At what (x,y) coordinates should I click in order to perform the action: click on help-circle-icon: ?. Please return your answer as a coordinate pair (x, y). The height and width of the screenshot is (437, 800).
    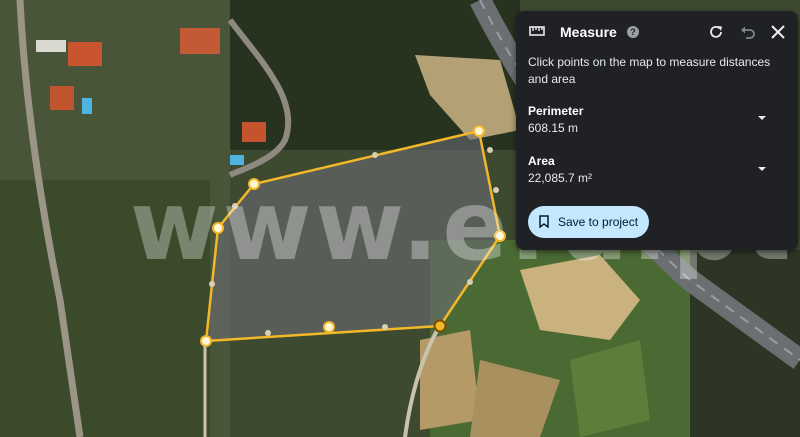
    Looking at the image, I should click on (633, 32).